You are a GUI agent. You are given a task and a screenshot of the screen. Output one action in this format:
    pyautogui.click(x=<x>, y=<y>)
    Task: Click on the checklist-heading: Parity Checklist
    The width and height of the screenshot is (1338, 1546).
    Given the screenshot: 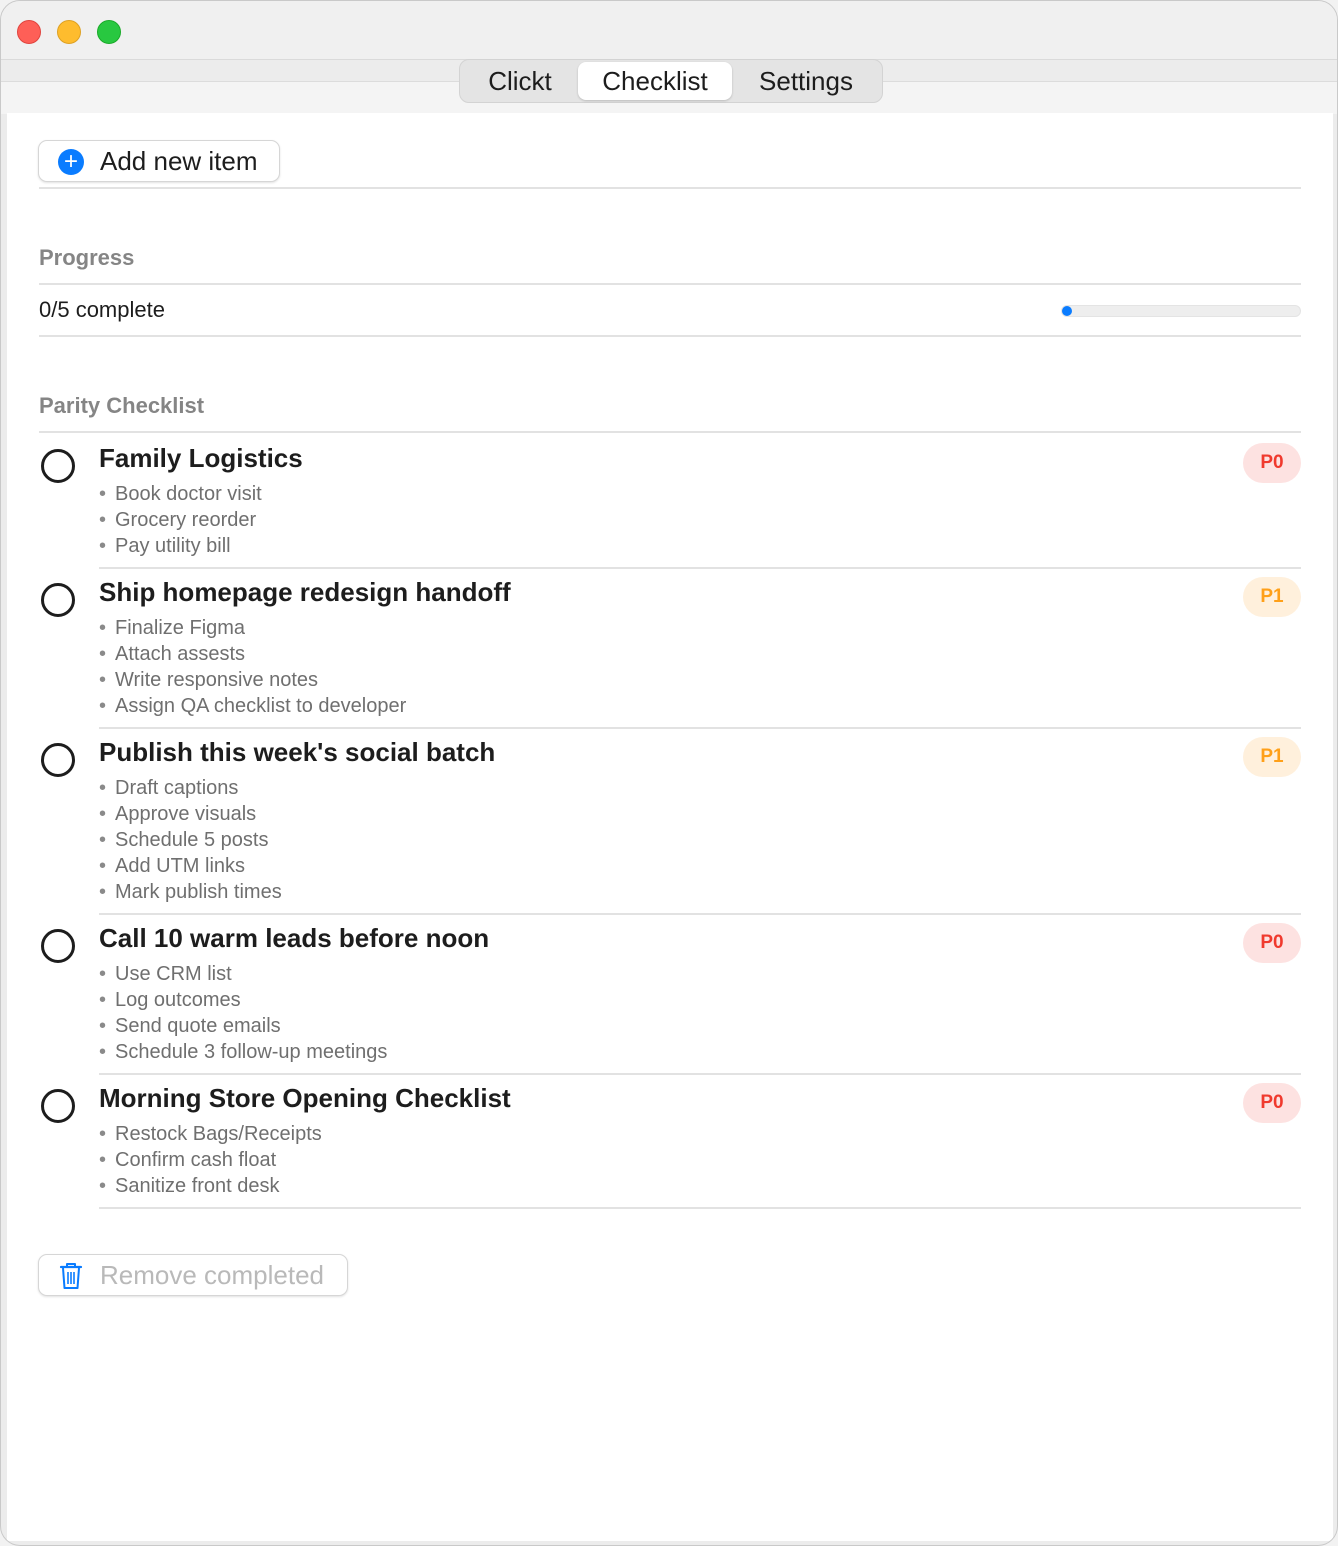 What is the action you would take?
    pyautogui.click(x=122, y=405)
    